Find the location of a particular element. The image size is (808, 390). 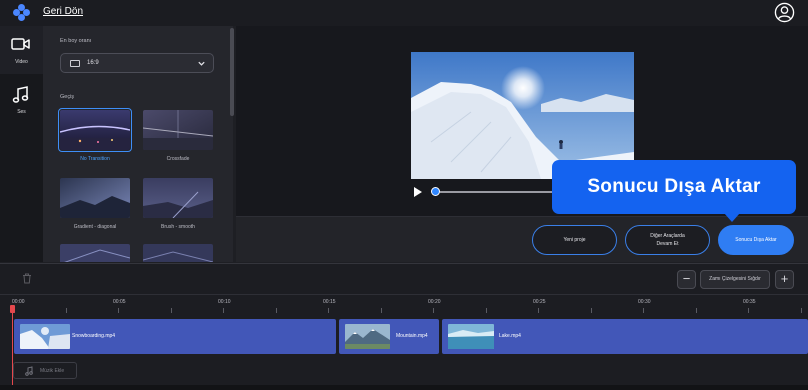

trash-icon is located at coordinates (27, 278).